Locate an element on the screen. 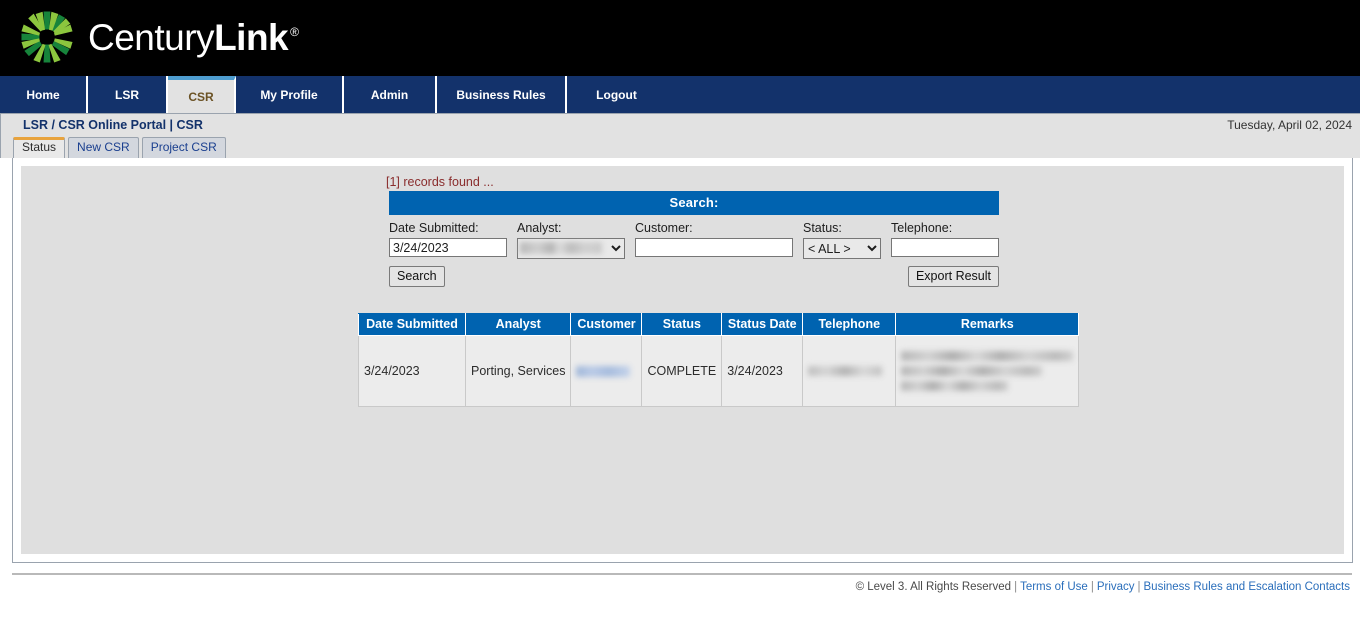  nav-label: Logout is located at coordinates (616, 94).